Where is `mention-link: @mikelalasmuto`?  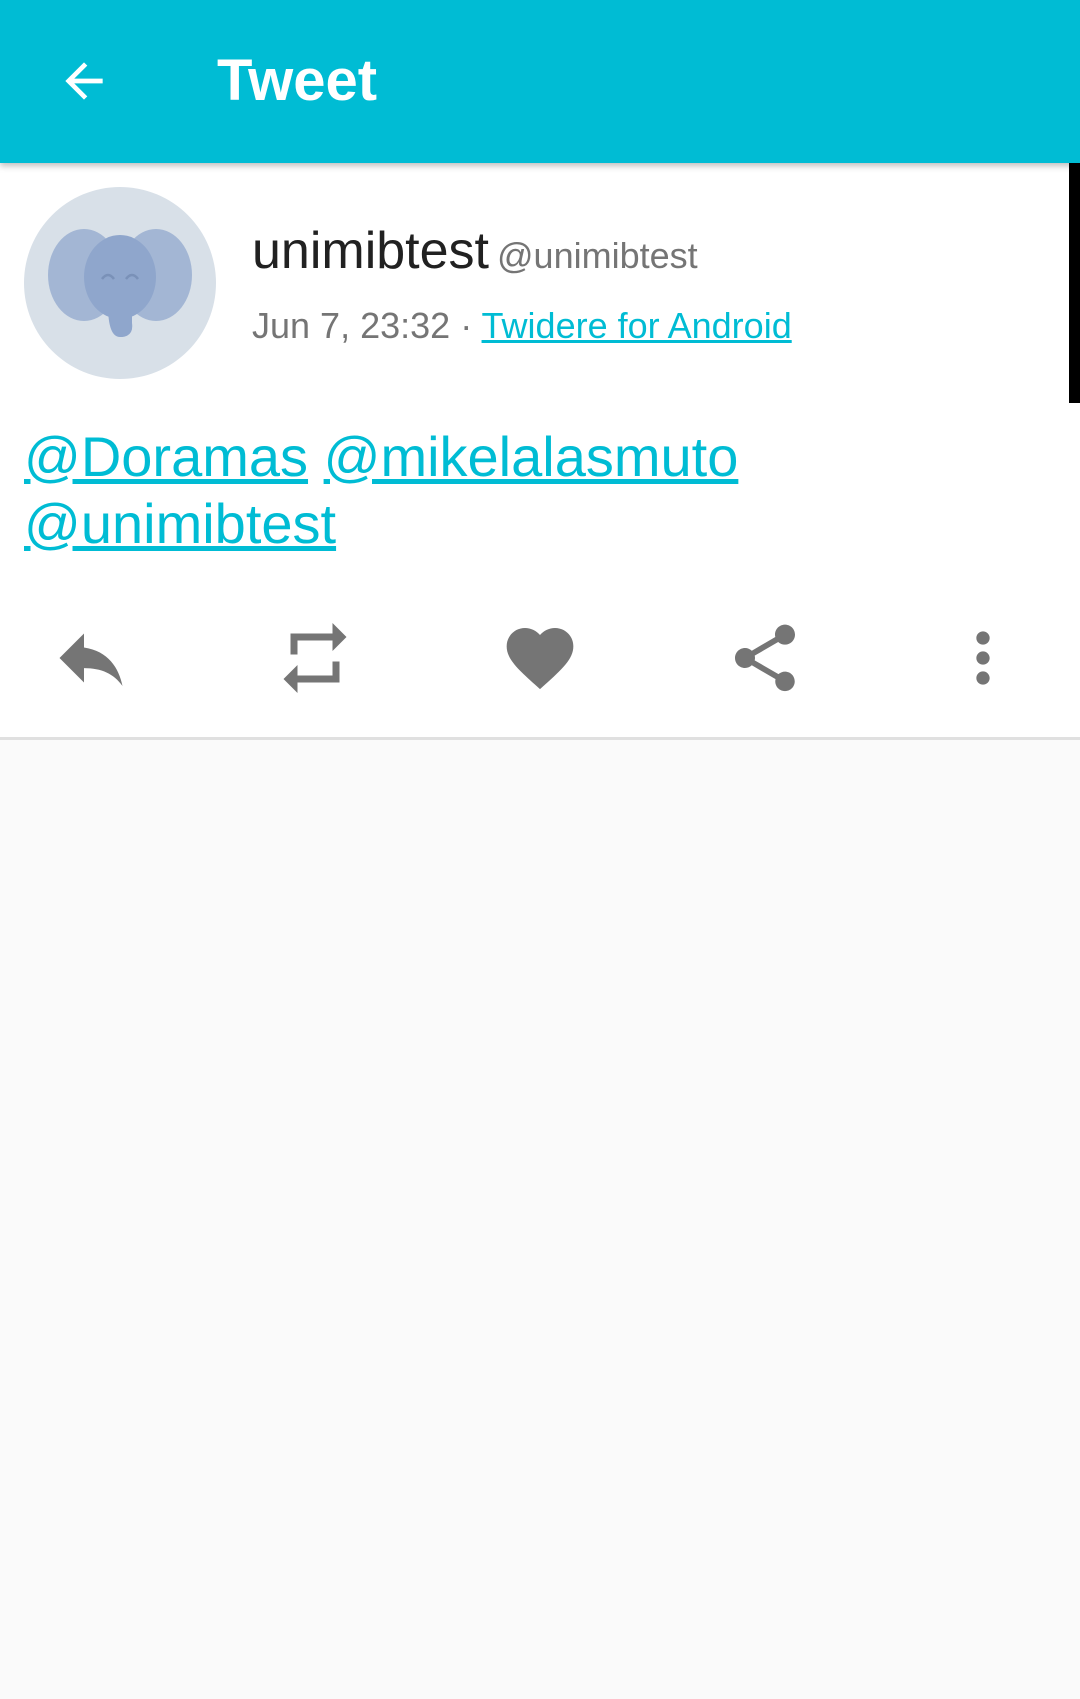
mention-link: @mikelalasmuto is located at coordinates (531, 456).